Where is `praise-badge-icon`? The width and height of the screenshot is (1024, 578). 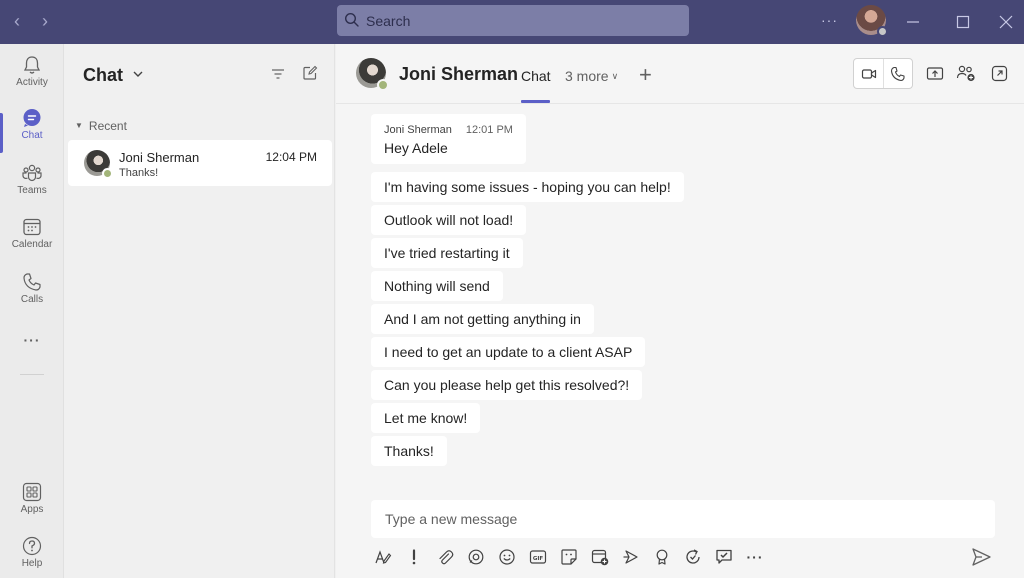
praise-badge-icon is located at coordinates (662, 557).